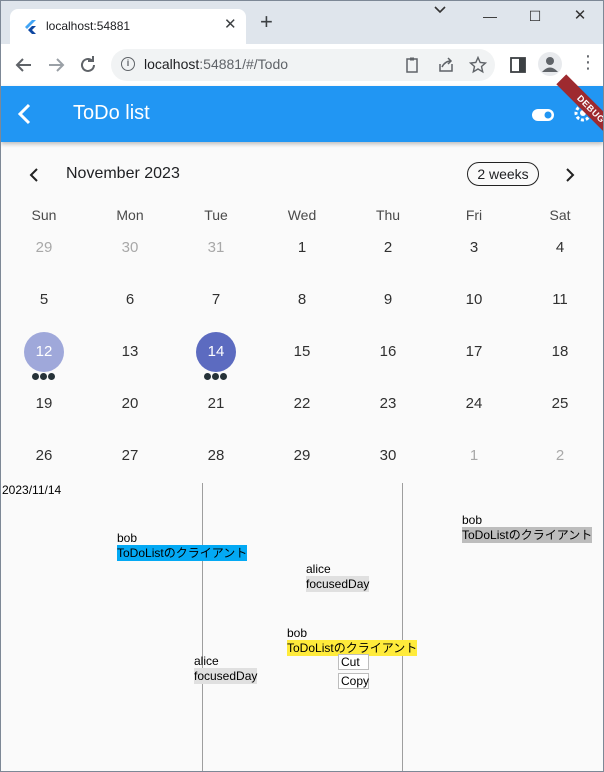 Image resolution: width=604 pixels, height=772 pixels. What do you see at coordinates (266, 22) in the screenshot?
I see `new-tab-button: +` at bounding box center [266, 22].